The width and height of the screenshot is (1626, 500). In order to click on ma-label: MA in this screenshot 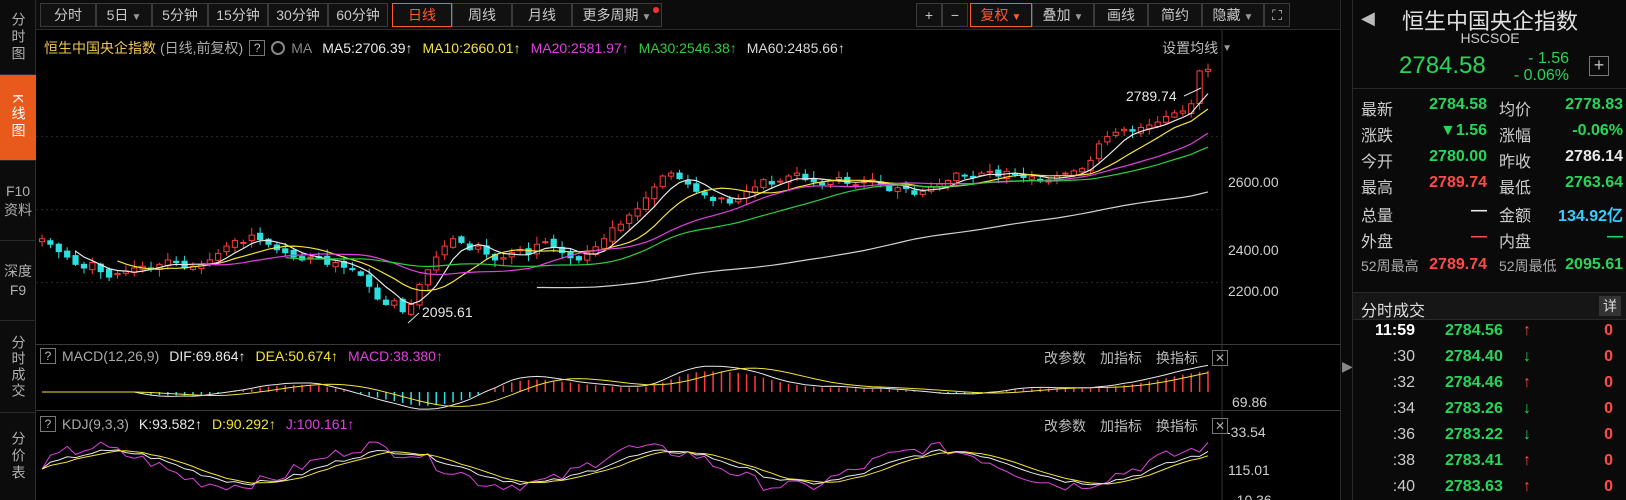, I will do `click(302, 48)`.